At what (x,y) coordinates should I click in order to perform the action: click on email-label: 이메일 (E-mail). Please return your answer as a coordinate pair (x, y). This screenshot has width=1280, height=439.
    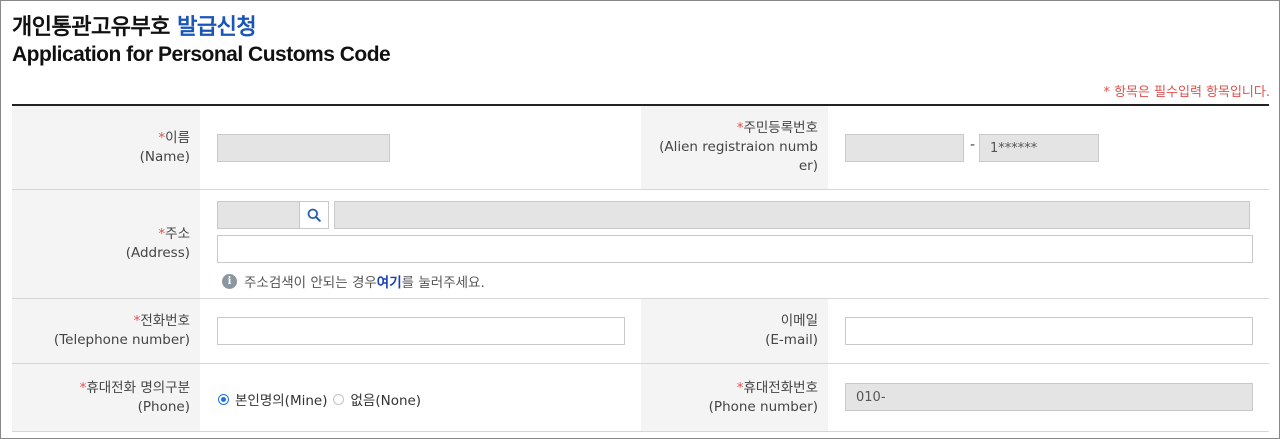
    Looking at the image, I should click on (734, 331).